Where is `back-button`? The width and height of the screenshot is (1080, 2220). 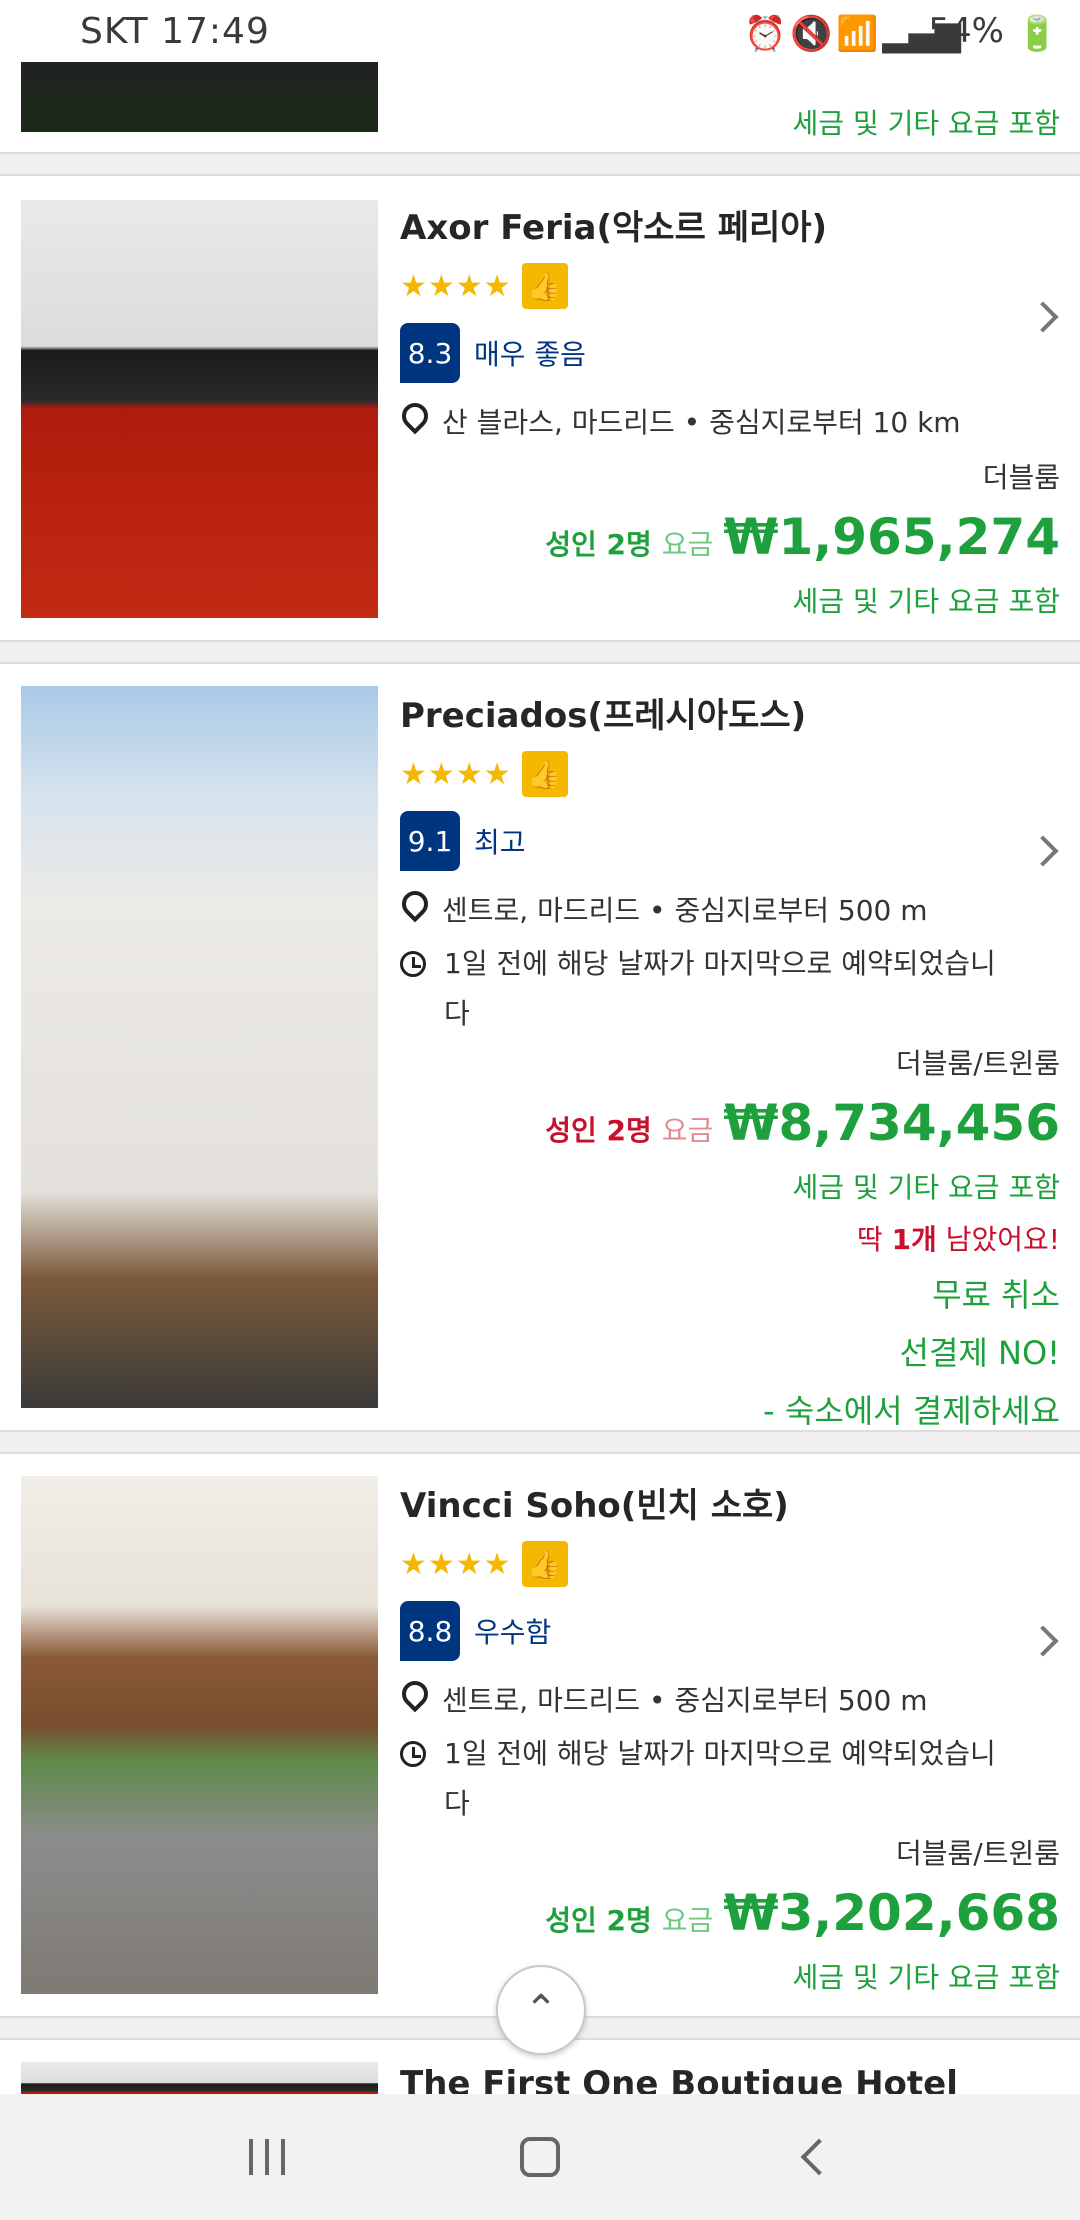
back-button is located at coordinates (813, 2157).